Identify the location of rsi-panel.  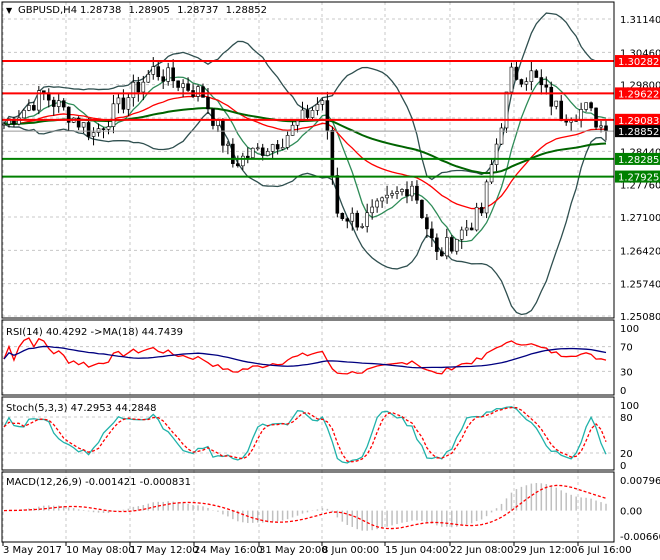
(305, 356).